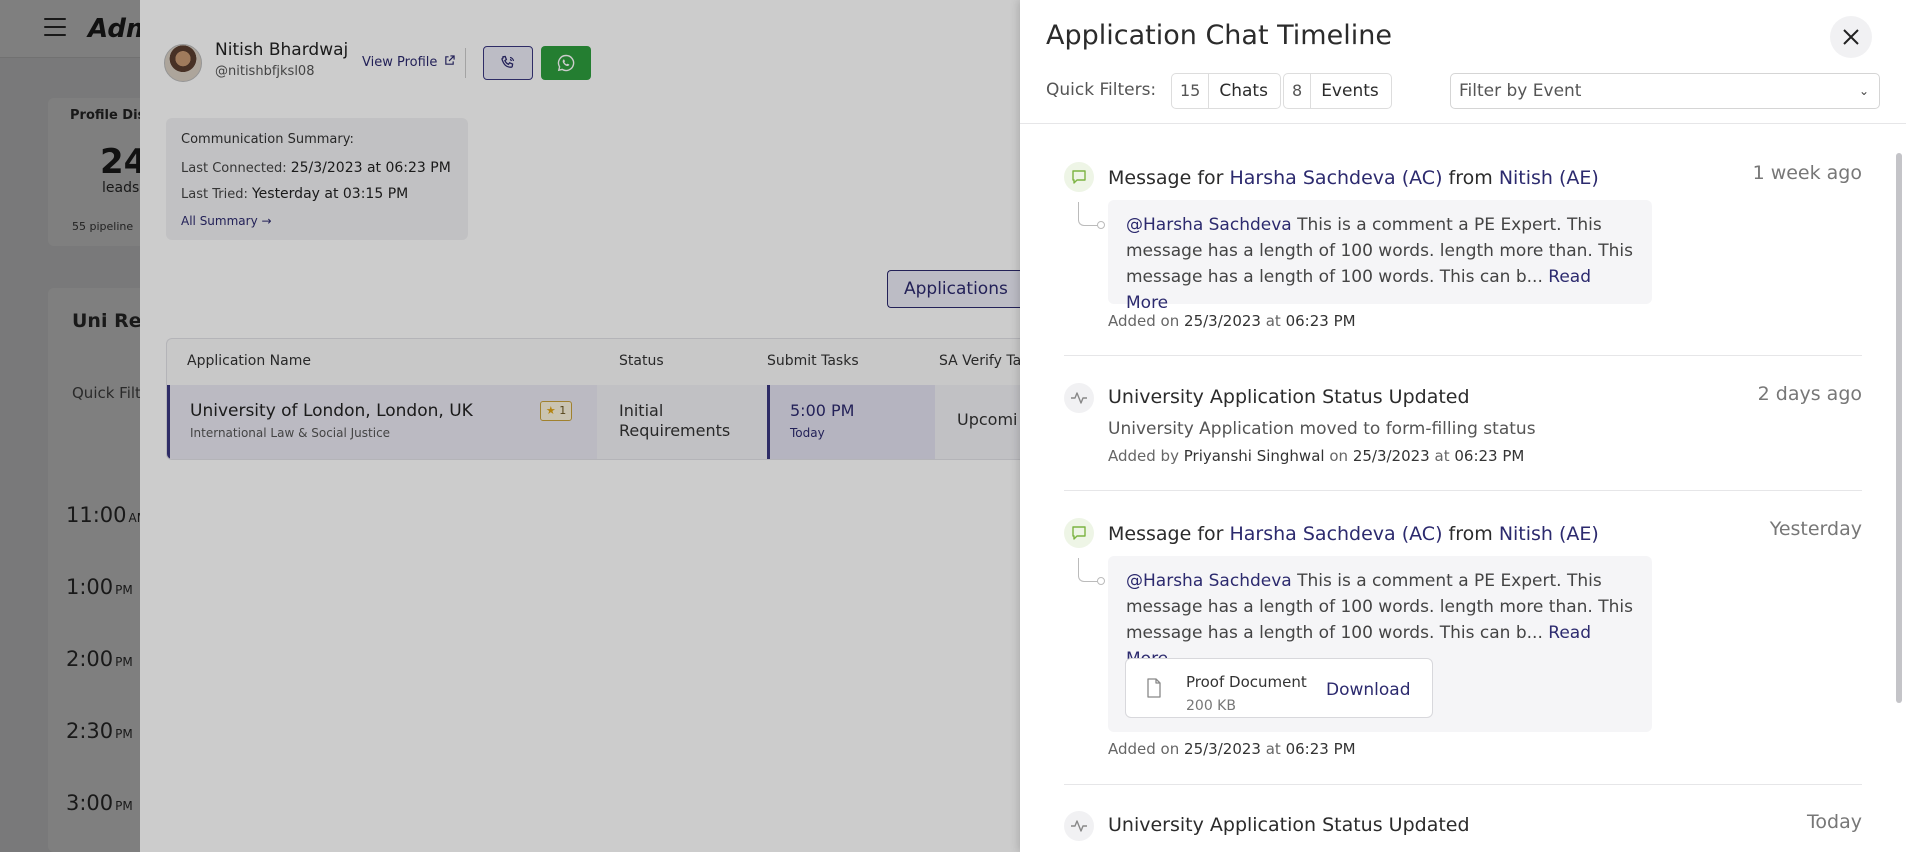 The height and width of the screenshot is (852, 1906). I want to click on entry-time-ago: Today, so click(1834, 822).